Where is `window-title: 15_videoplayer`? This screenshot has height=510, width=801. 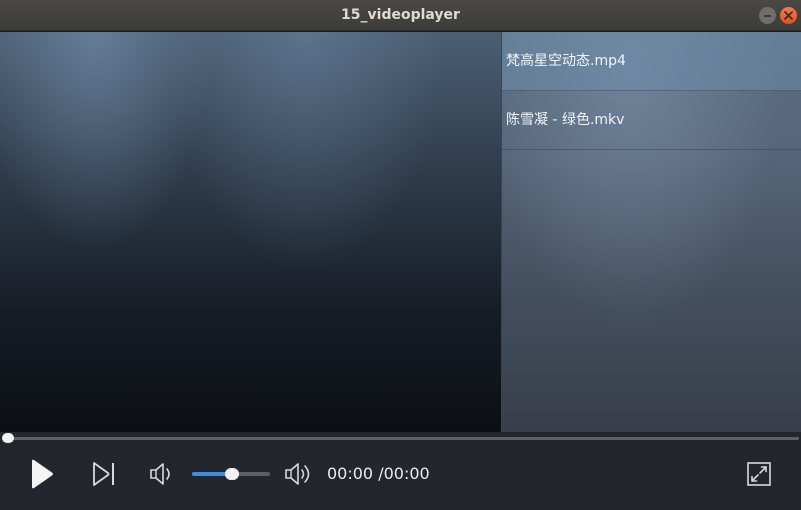
window-title: 15_videoplayer is located at coordinates (400, 15).